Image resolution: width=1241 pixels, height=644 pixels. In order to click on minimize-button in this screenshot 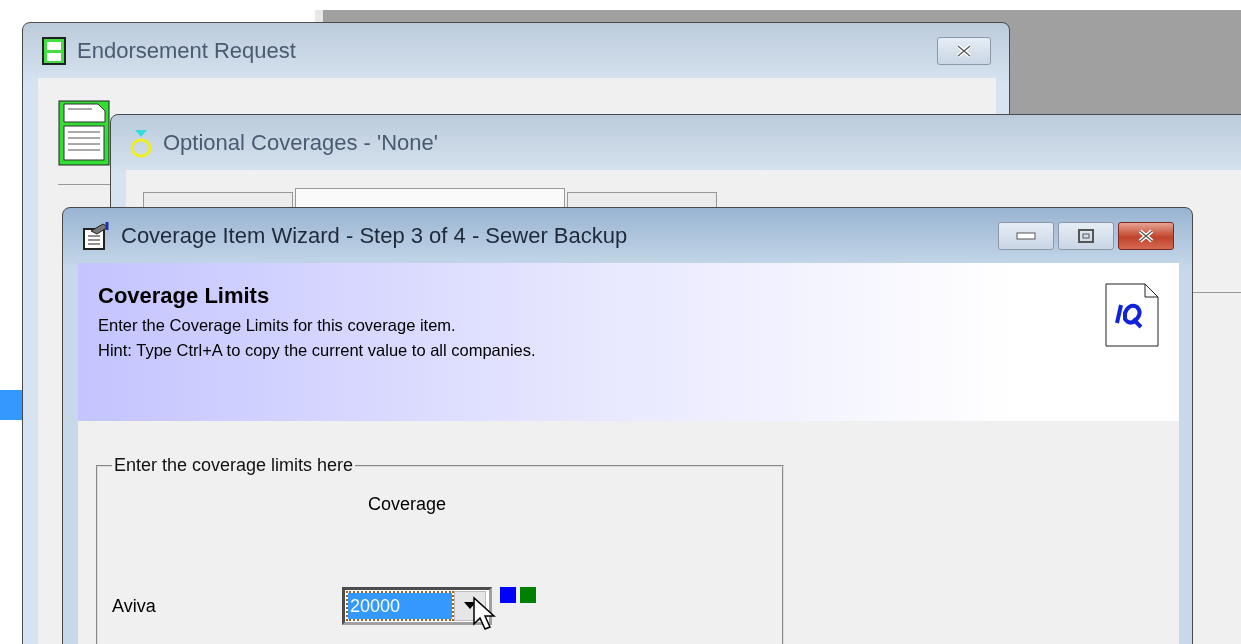, I will do `click(1026, 235)`.